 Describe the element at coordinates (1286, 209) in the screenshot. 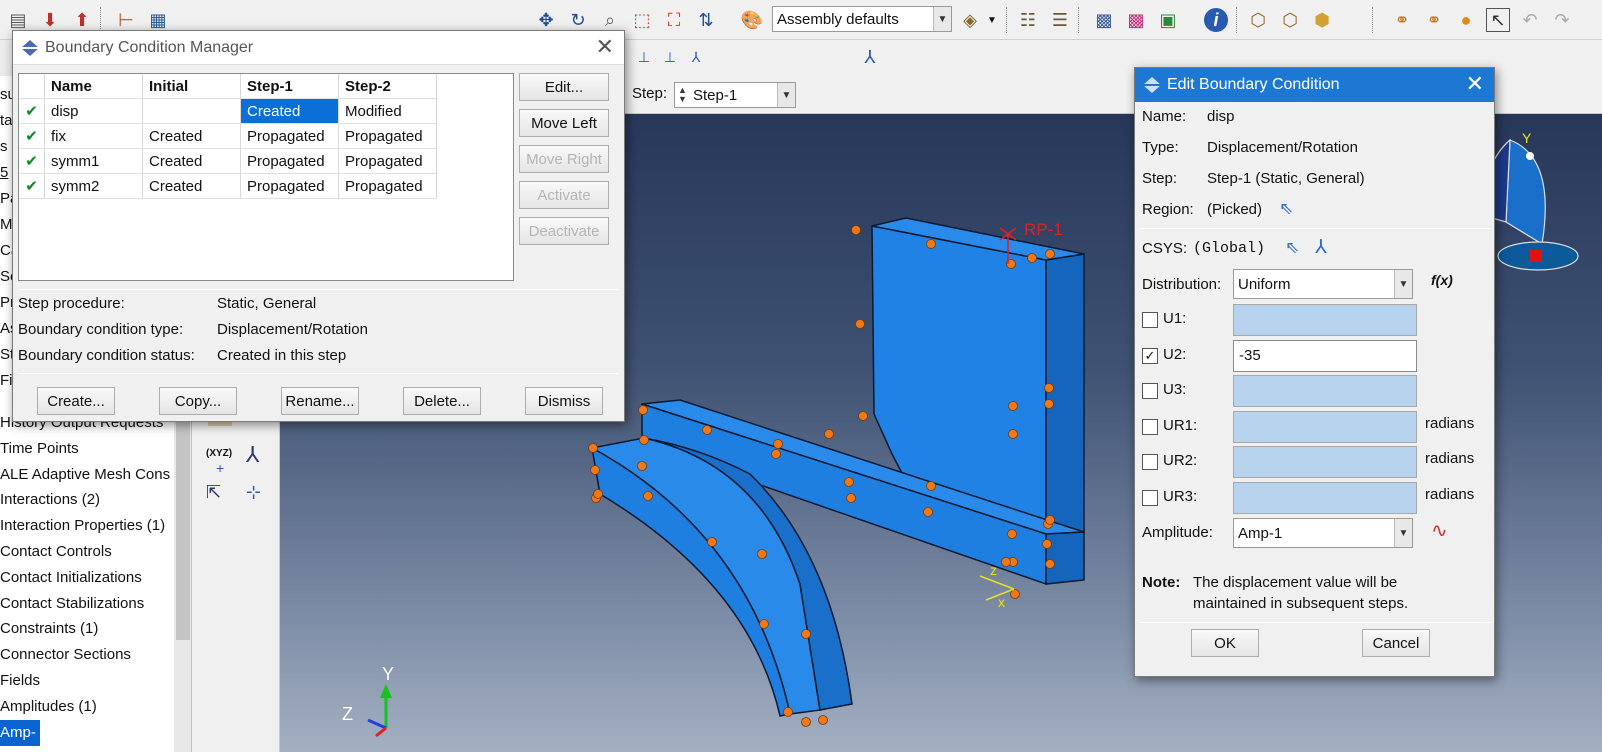

I see `pick-cursor-icon: ⇖` at that location.